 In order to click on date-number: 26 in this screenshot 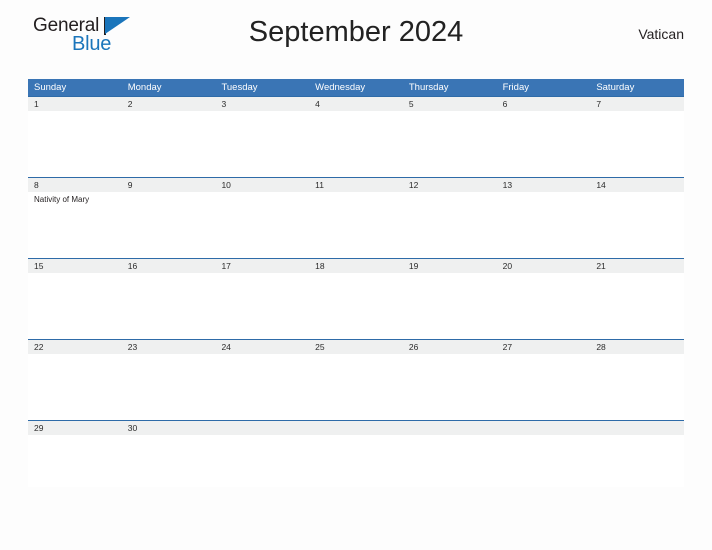, I will do `click(450, 347)`.